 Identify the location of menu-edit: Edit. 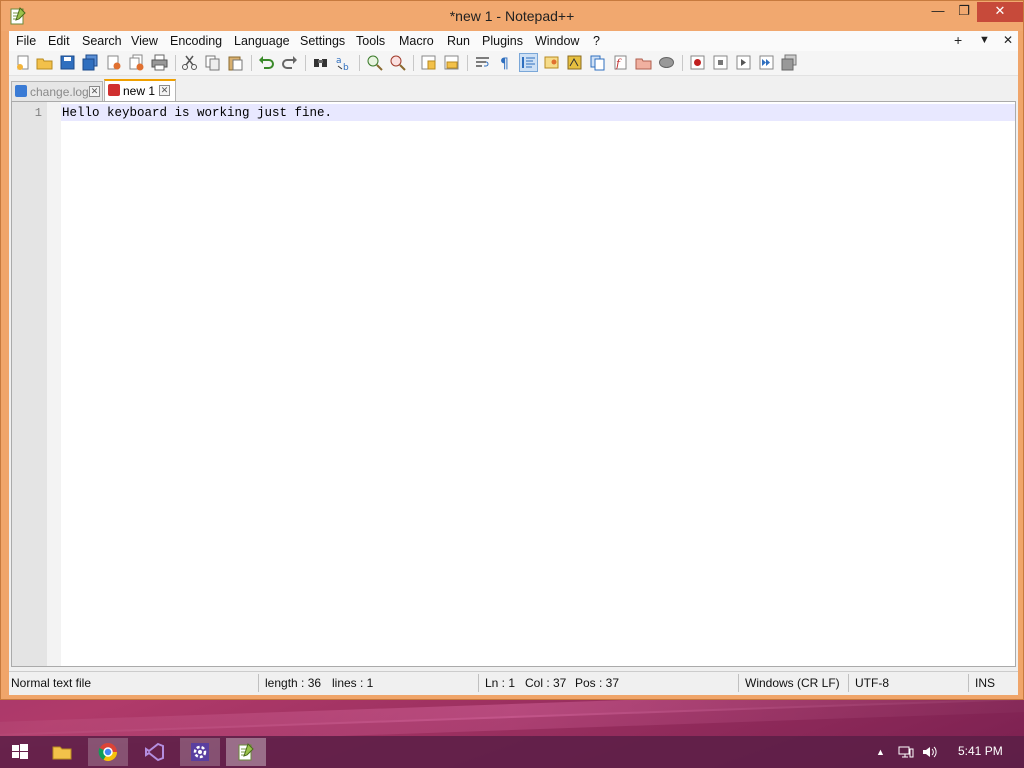
(59, 41).